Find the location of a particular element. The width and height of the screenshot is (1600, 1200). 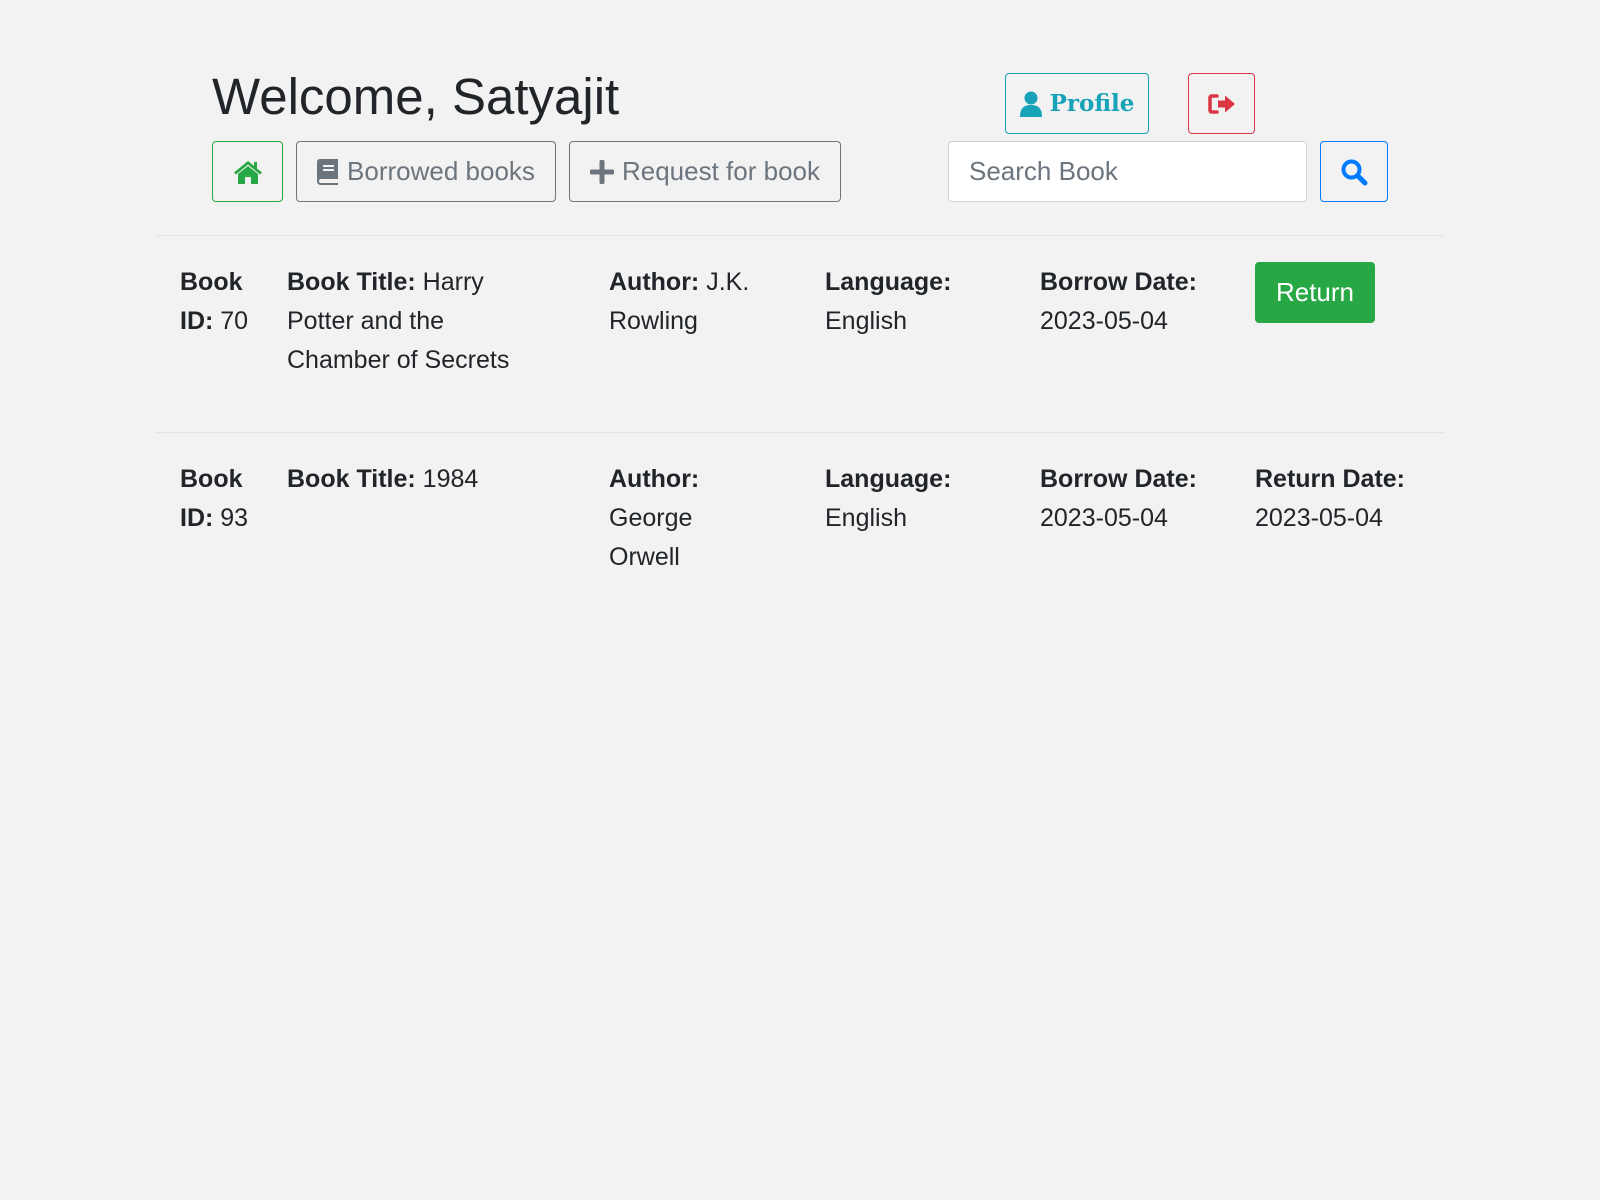

sign-out-icon is located at coordinates (1221, 104).